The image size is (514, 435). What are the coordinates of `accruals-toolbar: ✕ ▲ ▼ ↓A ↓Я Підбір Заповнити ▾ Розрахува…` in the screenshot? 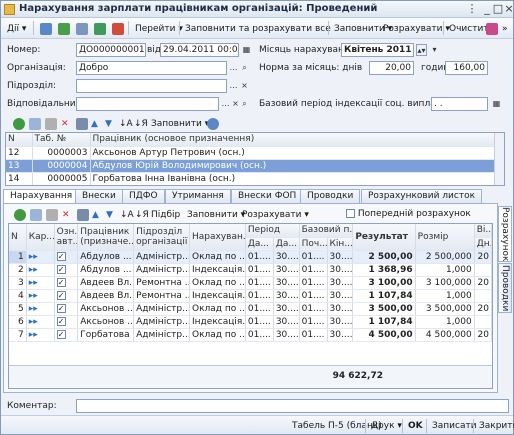 It's located at (250, 214).